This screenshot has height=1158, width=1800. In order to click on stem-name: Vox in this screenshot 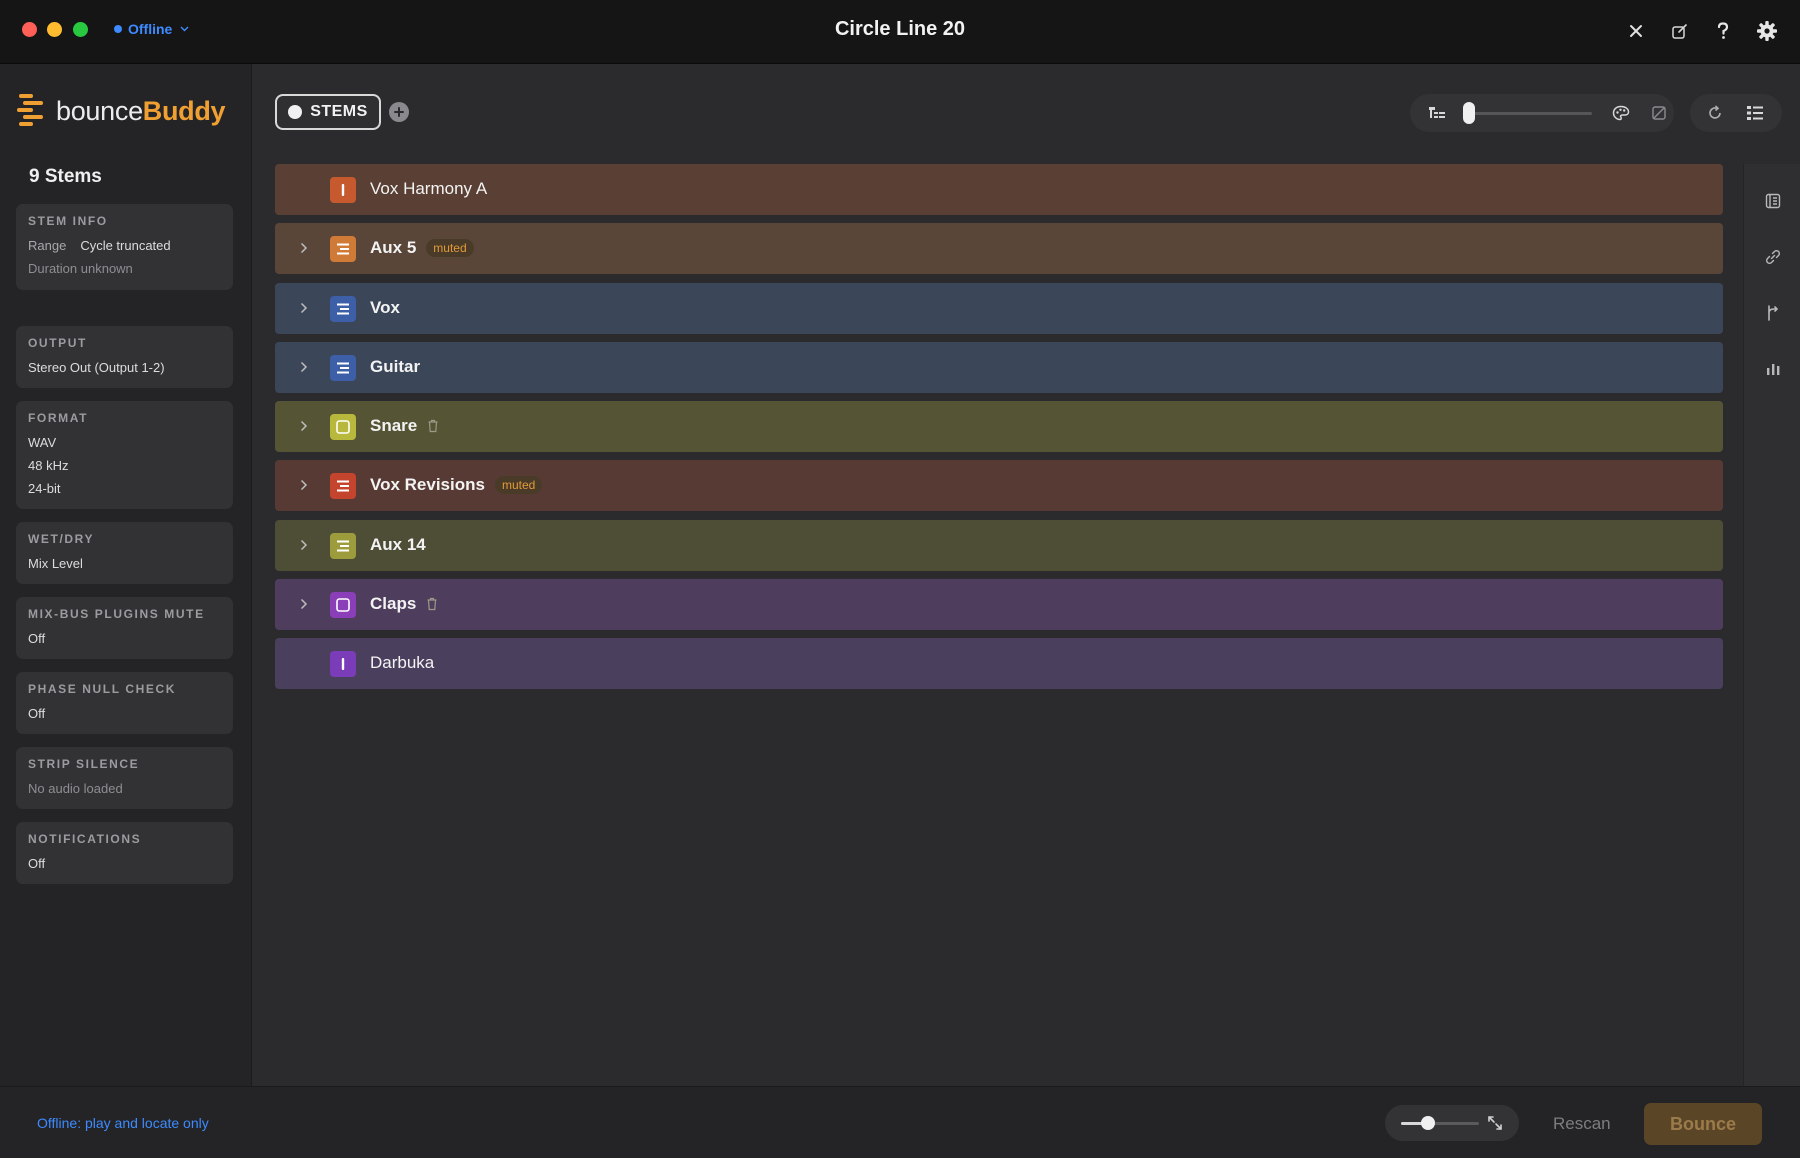, I will do `click(385, 307)`.